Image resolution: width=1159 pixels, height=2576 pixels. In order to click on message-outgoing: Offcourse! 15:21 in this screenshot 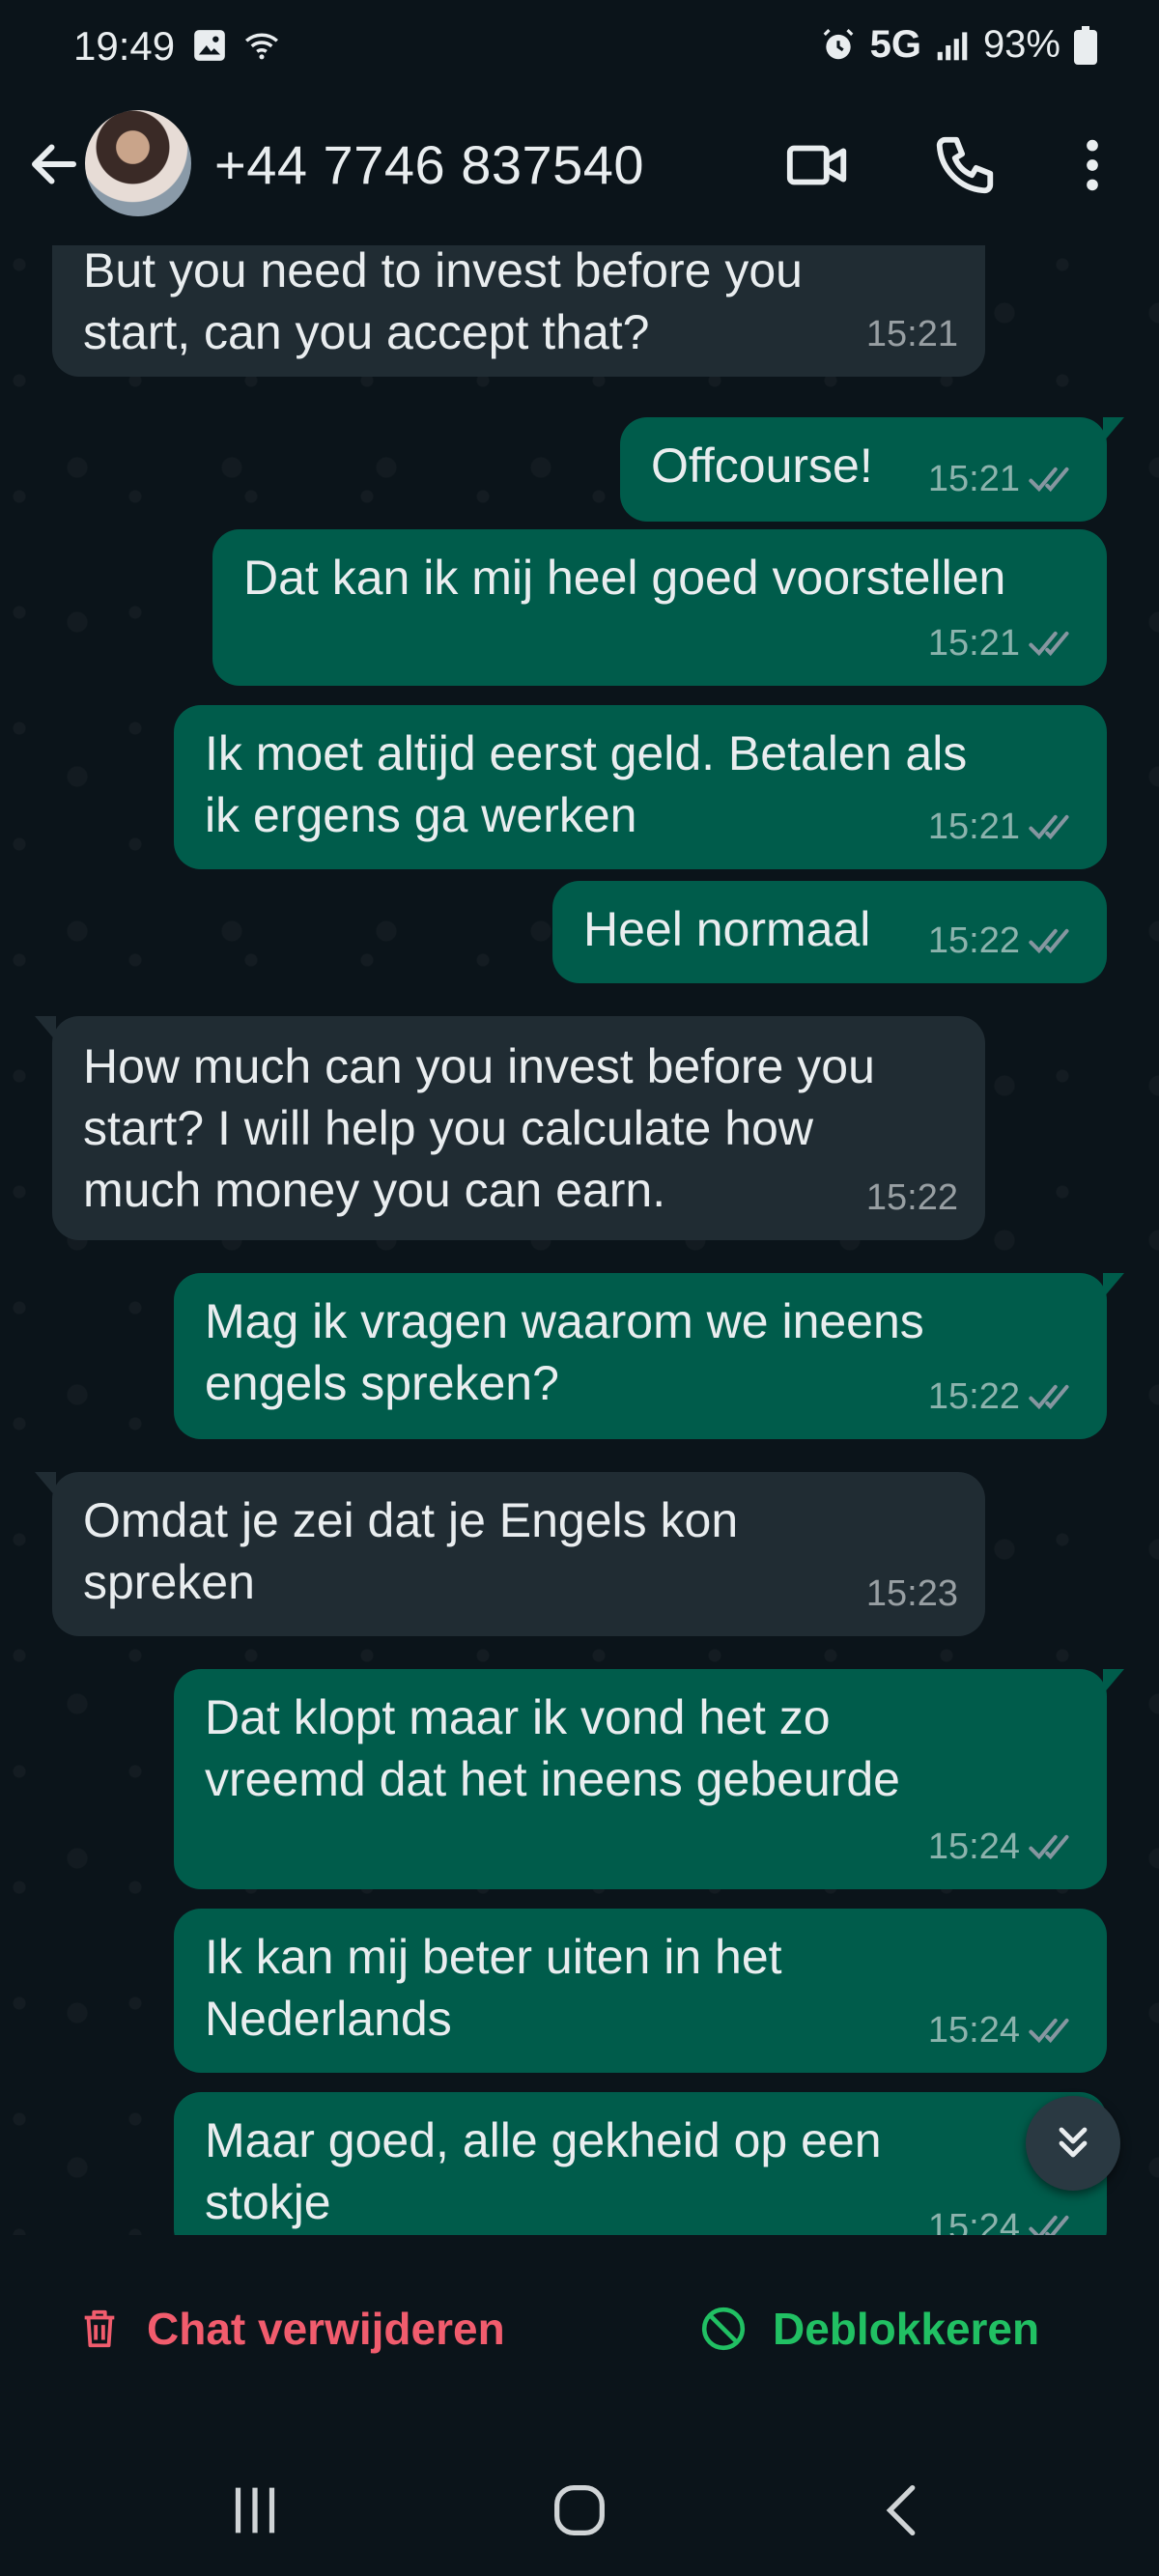, I will do `click(872, 469)`.